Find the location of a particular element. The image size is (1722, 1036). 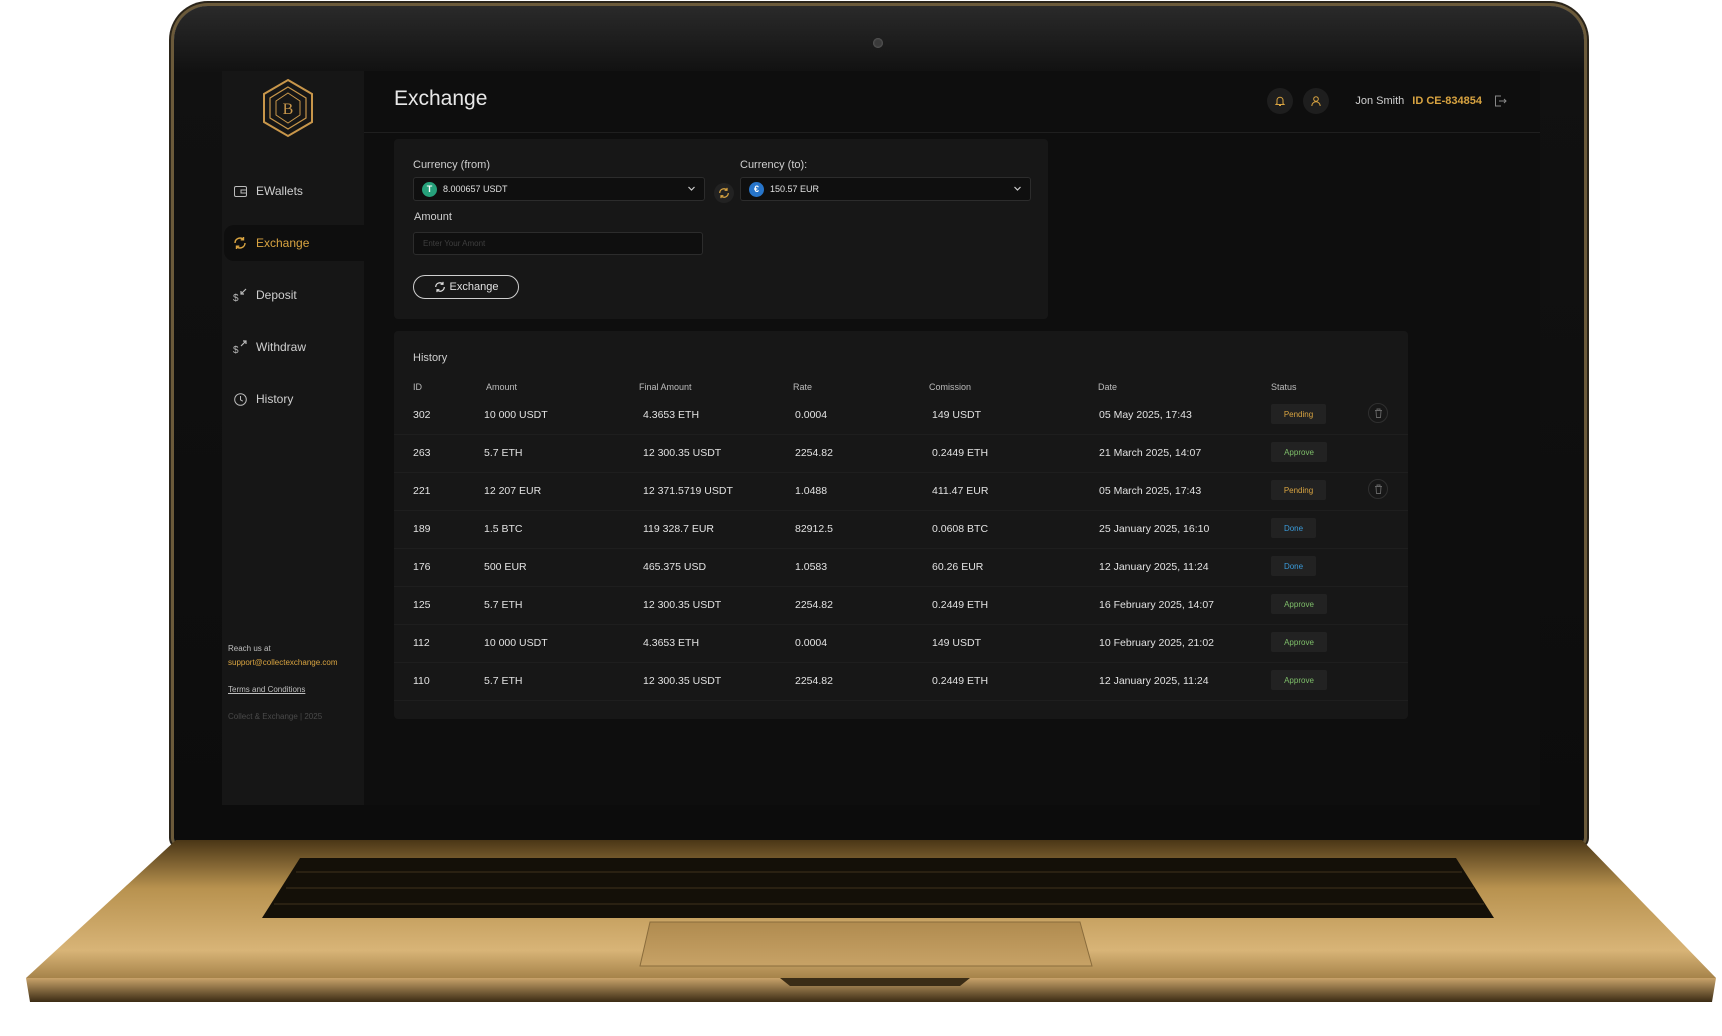

cell-date: 05 May 2025, 17:43 is located at coordinates (1145, 415).